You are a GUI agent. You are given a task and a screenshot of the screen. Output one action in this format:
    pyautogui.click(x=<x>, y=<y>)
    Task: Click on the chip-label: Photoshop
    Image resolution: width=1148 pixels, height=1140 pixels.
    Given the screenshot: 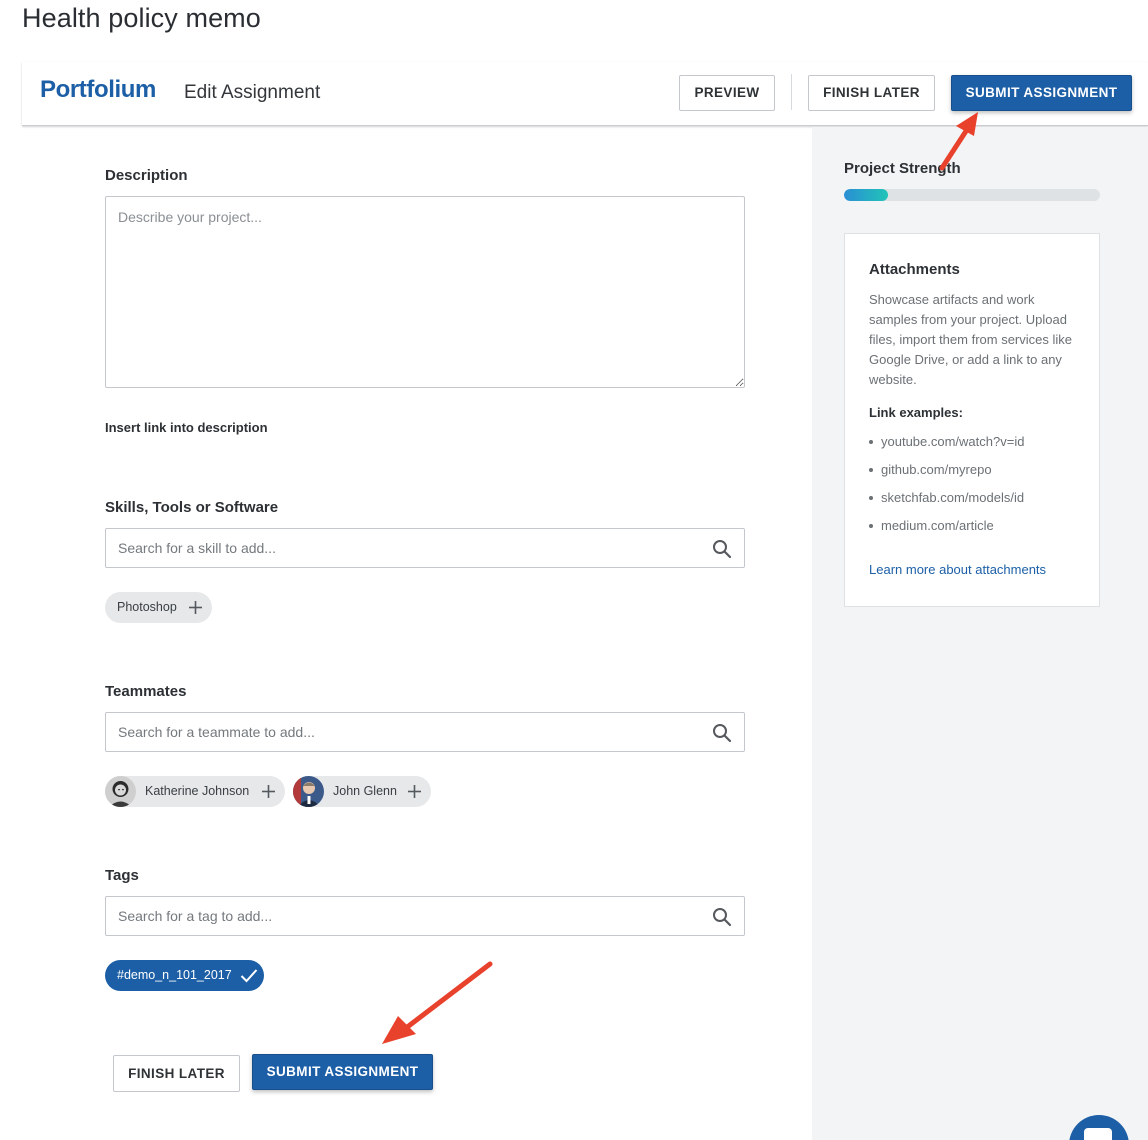 What is the action you would take?
    pyautogui.click(x=147, y=607)
    